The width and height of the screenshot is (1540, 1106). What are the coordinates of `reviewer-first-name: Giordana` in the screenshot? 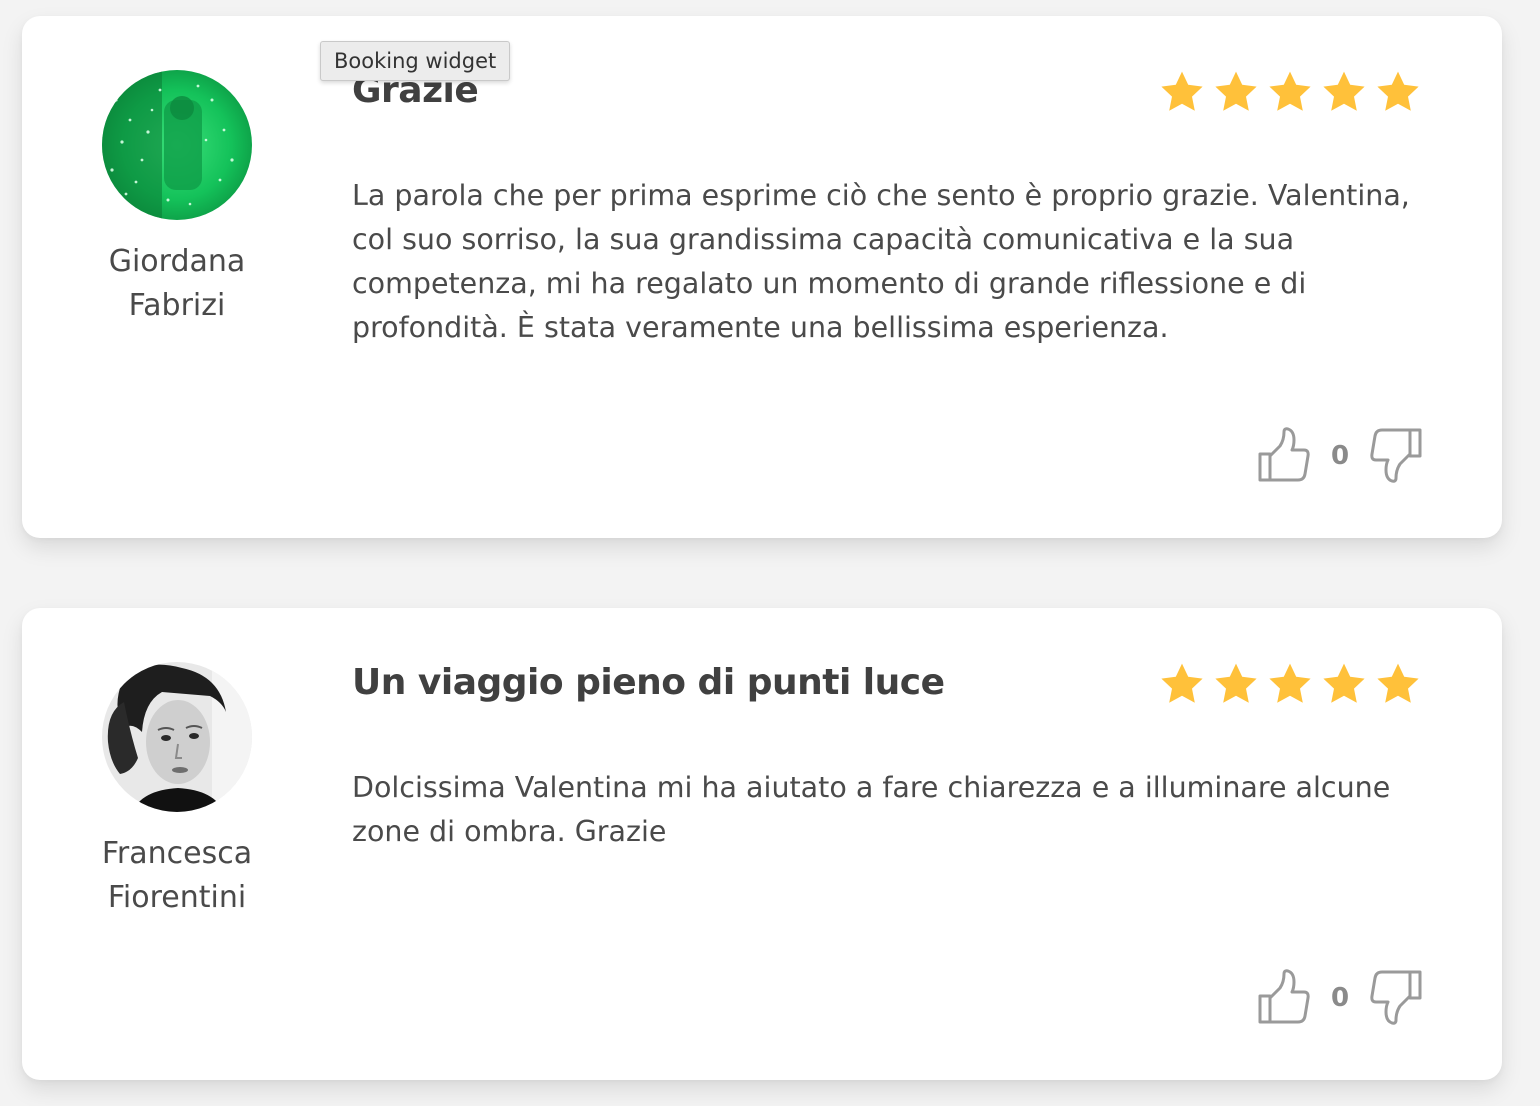 It's located at (177, 261).